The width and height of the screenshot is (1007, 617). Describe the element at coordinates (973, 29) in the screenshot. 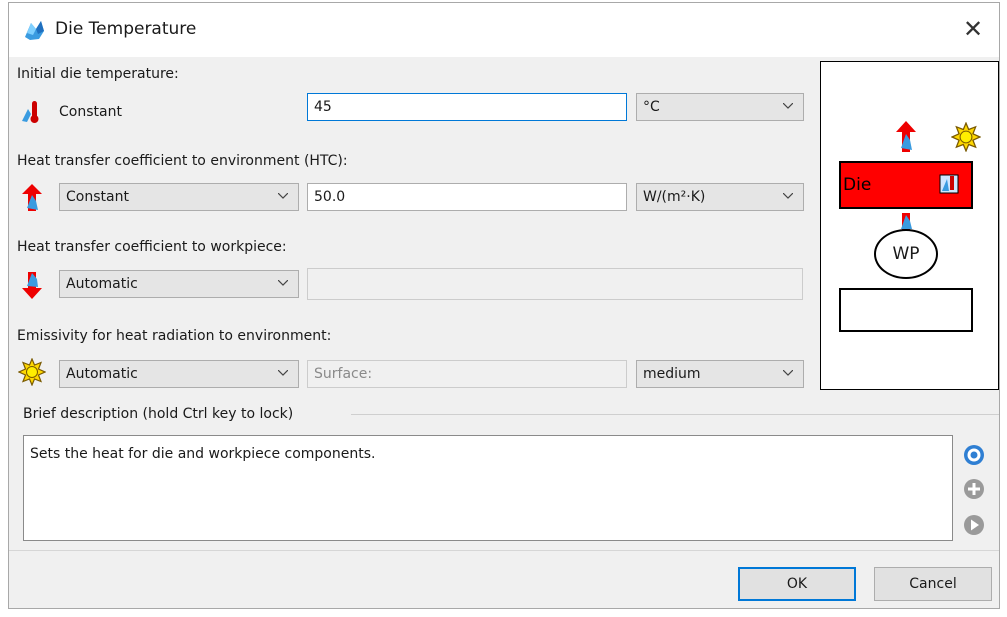

I see `close-button: ✕` at that location.